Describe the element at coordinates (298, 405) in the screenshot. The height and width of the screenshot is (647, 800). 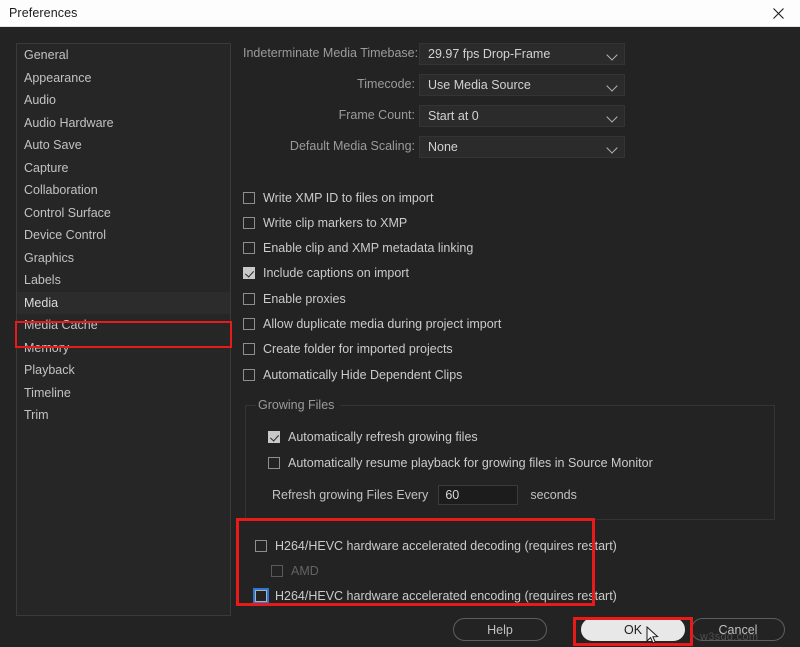
I see `growing-files-title: Growing Files` at that location.